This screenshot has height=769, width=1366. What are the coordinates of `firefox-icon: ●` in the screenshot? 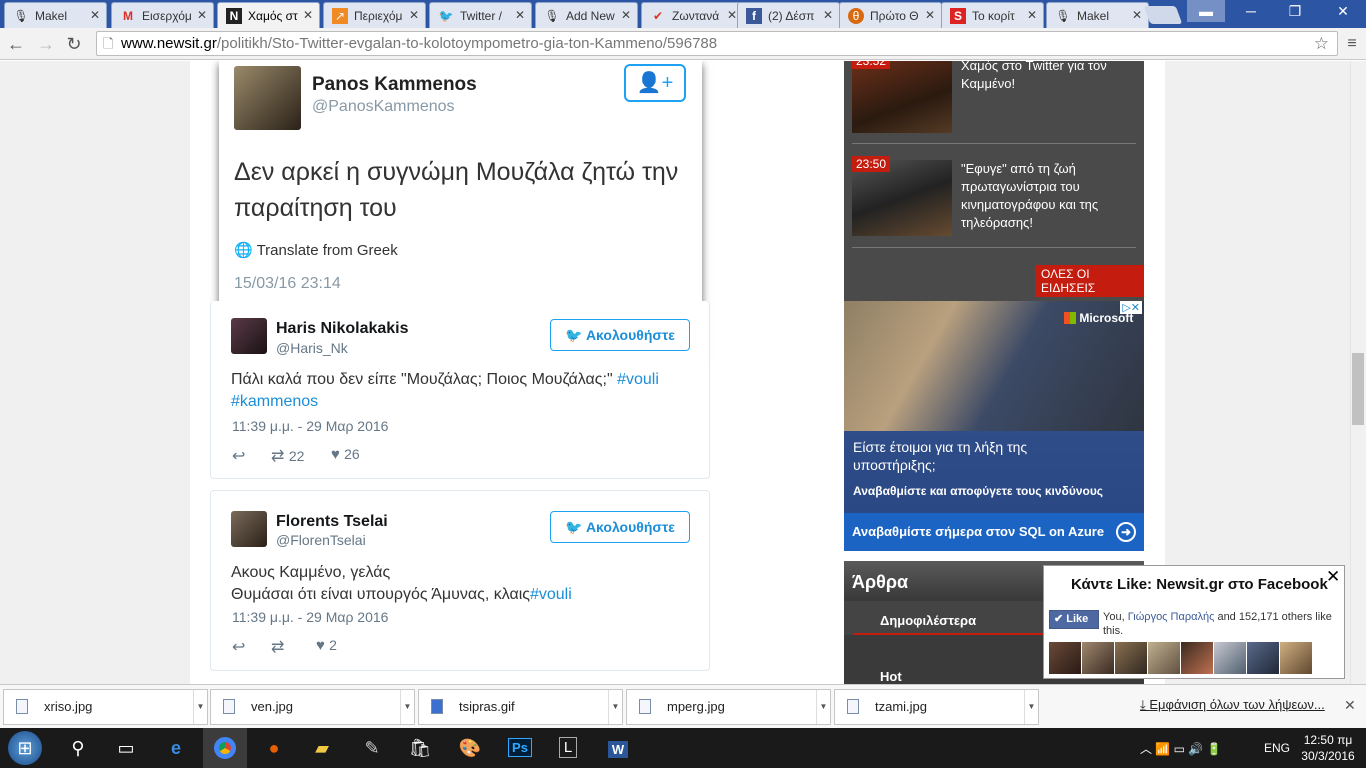 It's located at (274, 748).